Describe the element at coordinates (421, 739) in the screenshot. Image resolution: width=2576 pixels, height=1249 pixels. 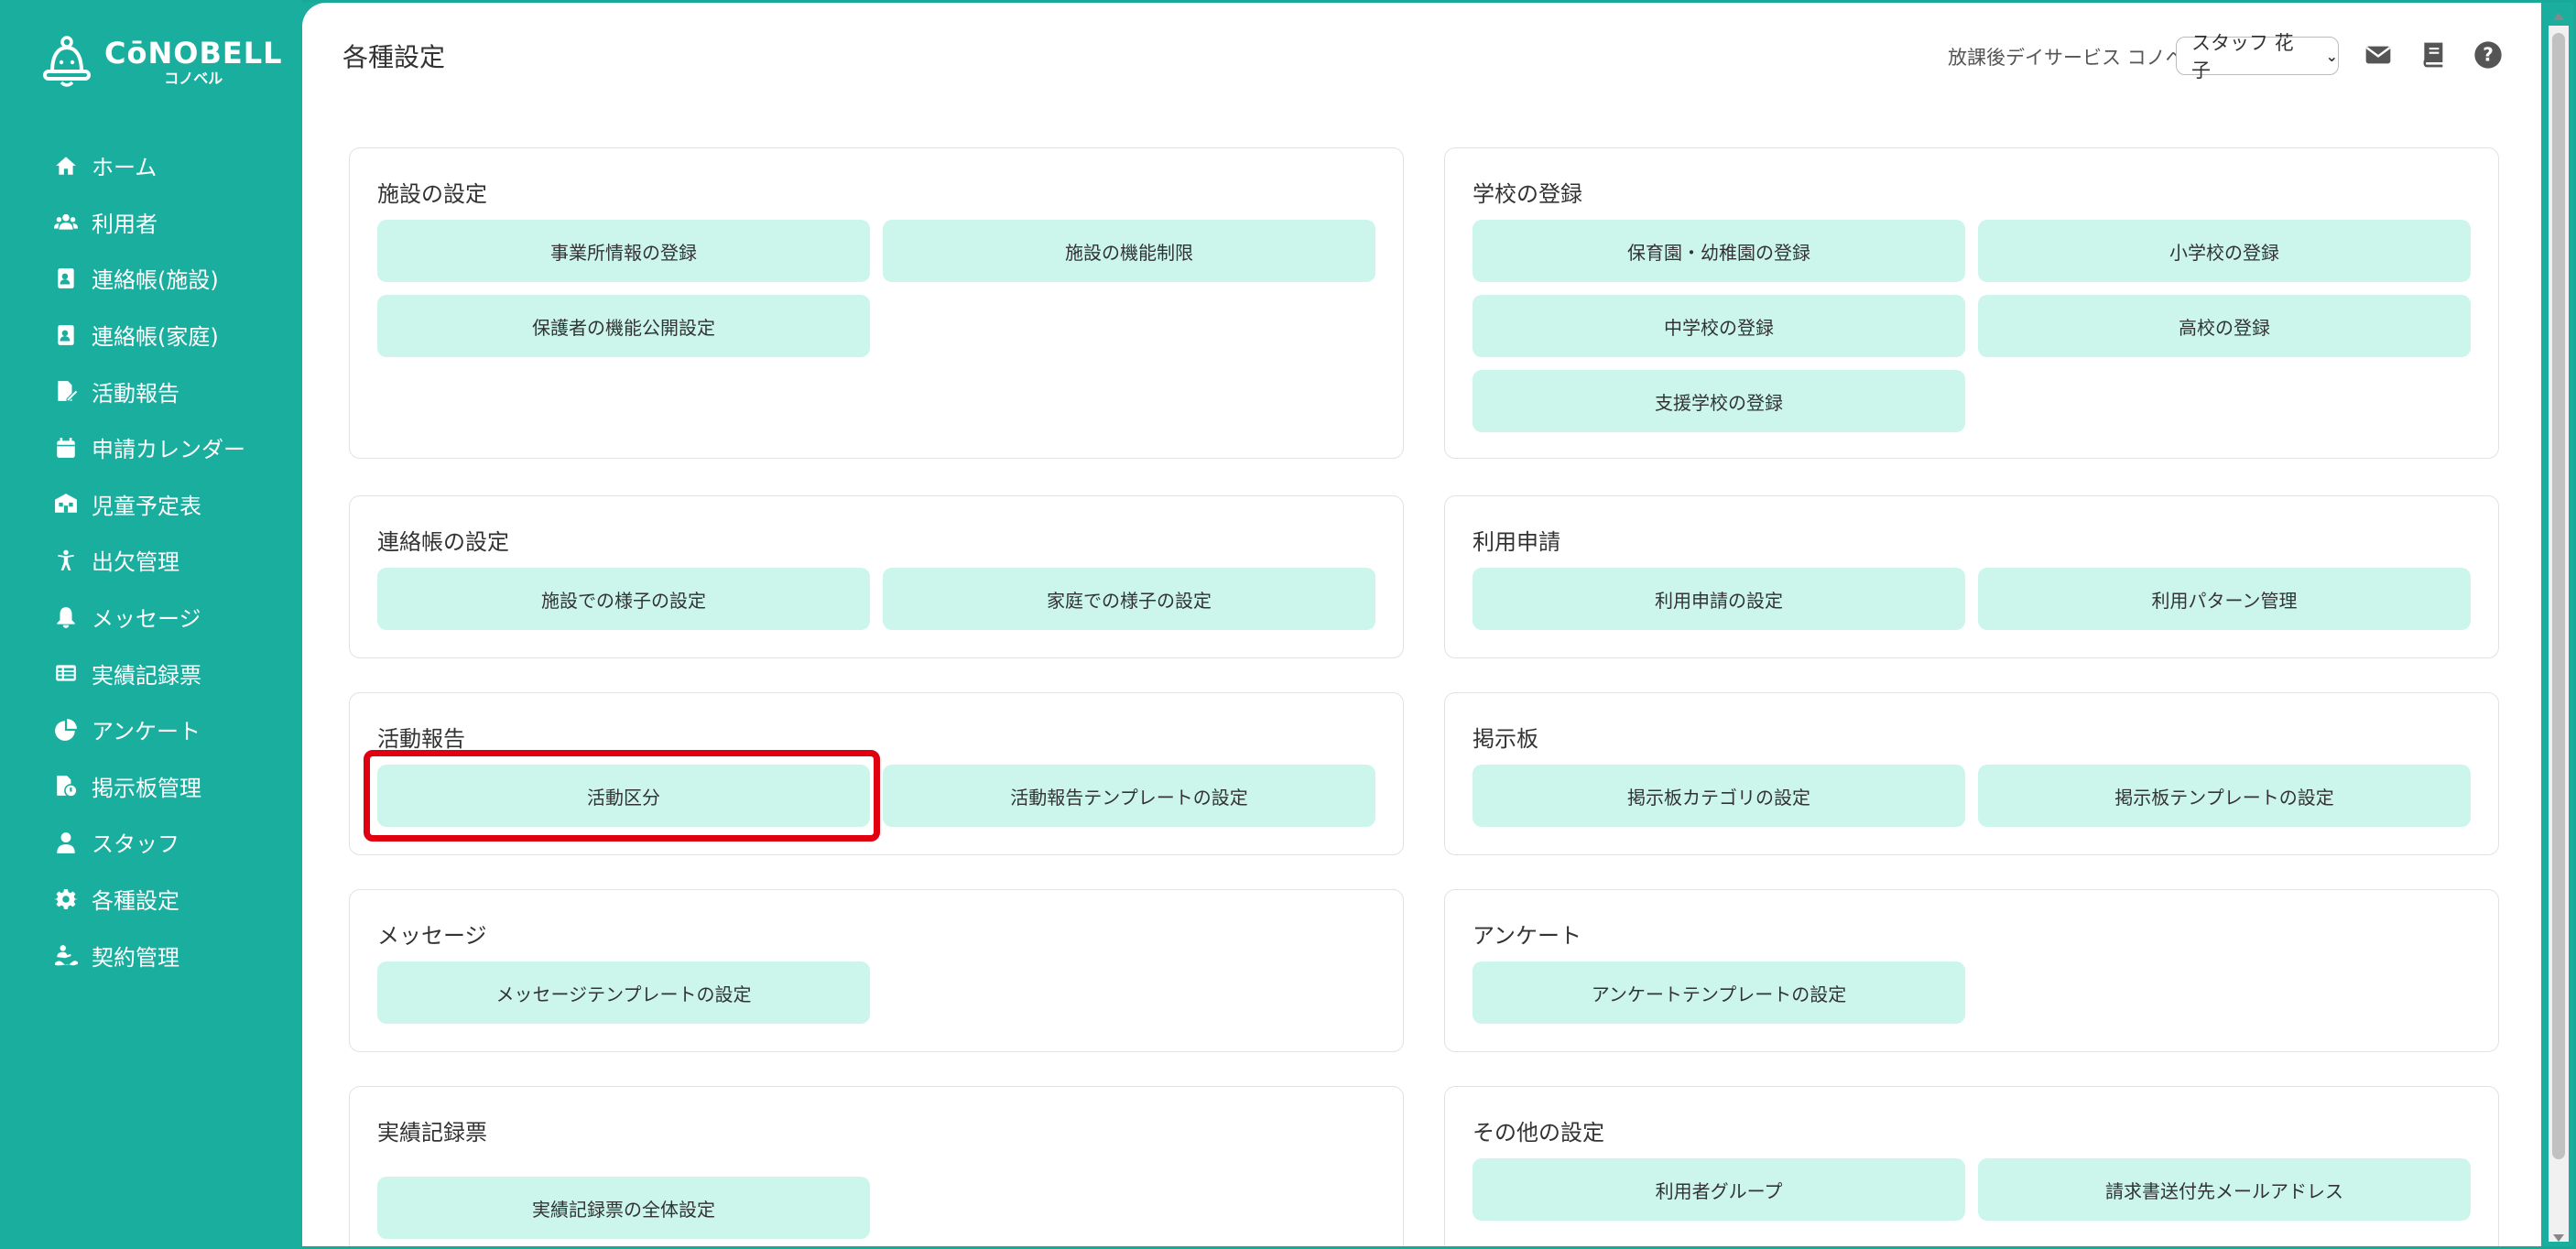
I see `card-title: 活動報告` at that location.